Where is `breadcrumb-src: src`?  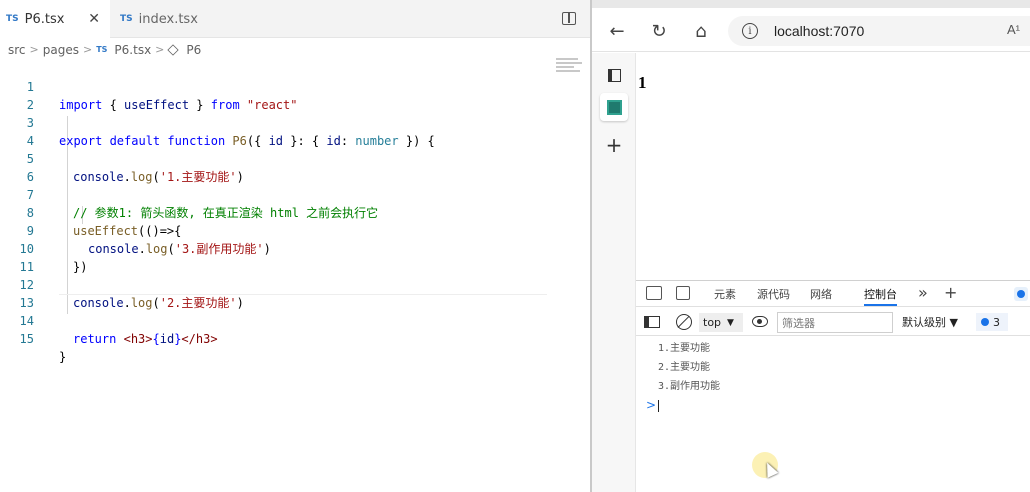
breadcrumb-src: src is located at coordinates (17, 50).